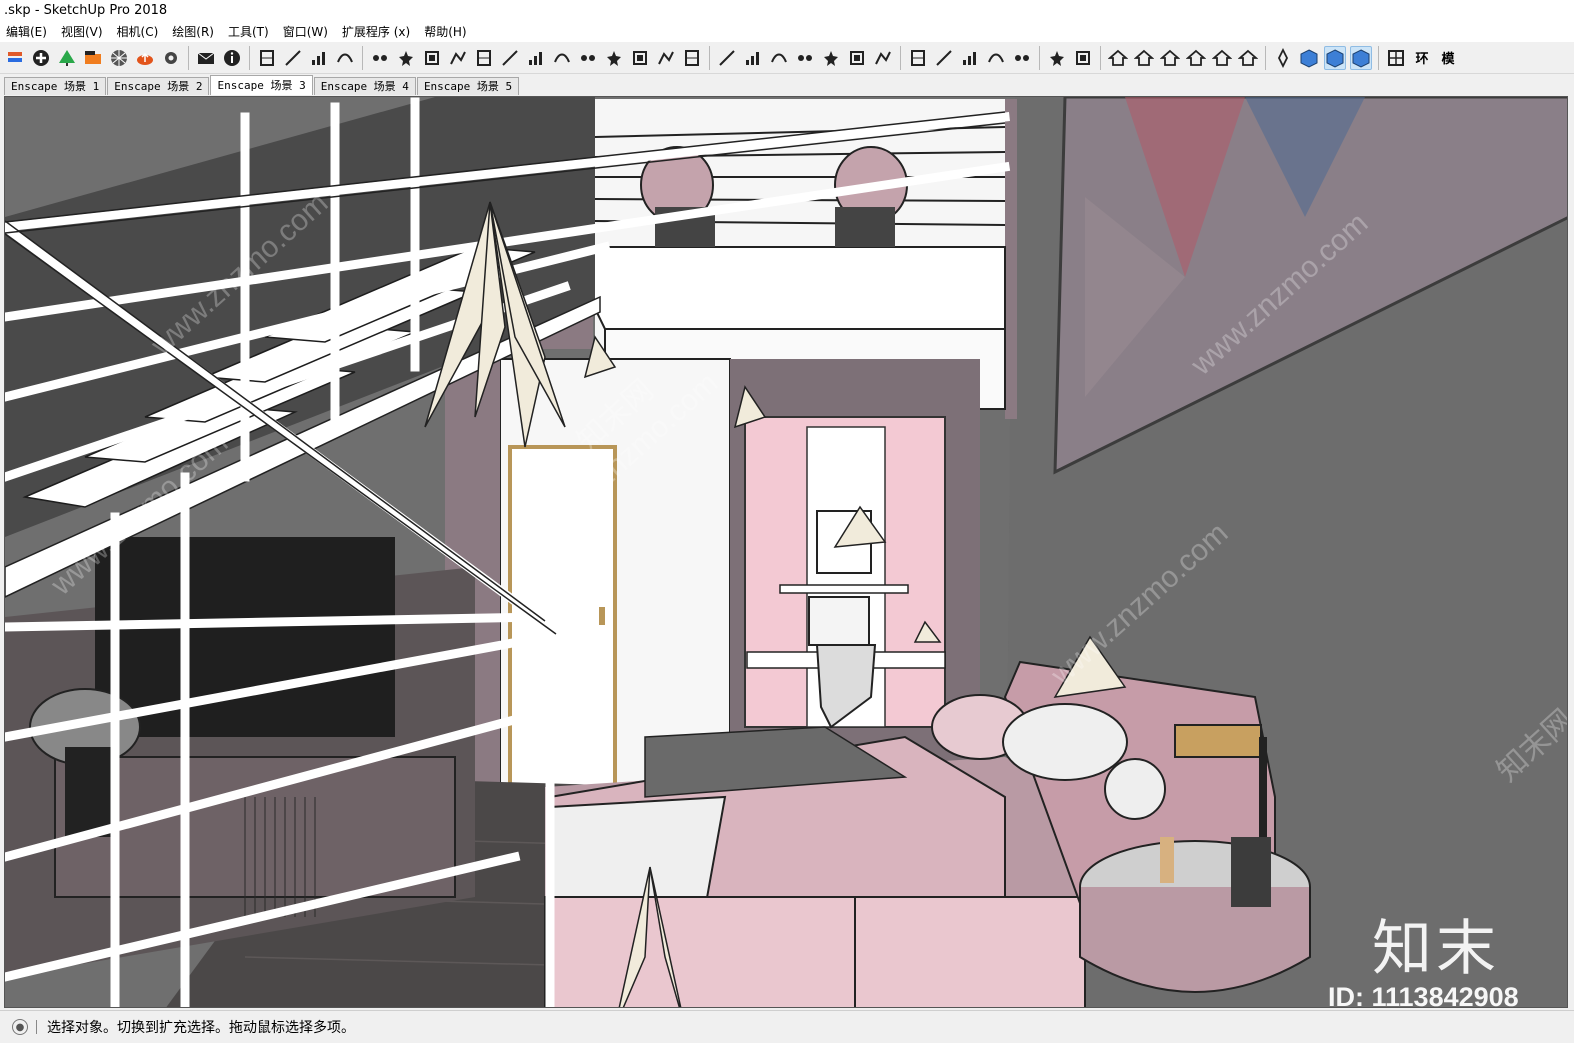 The height and width of the screenshot is (1043, 1574). I want to click on brush-icon, so click(1022, 58).